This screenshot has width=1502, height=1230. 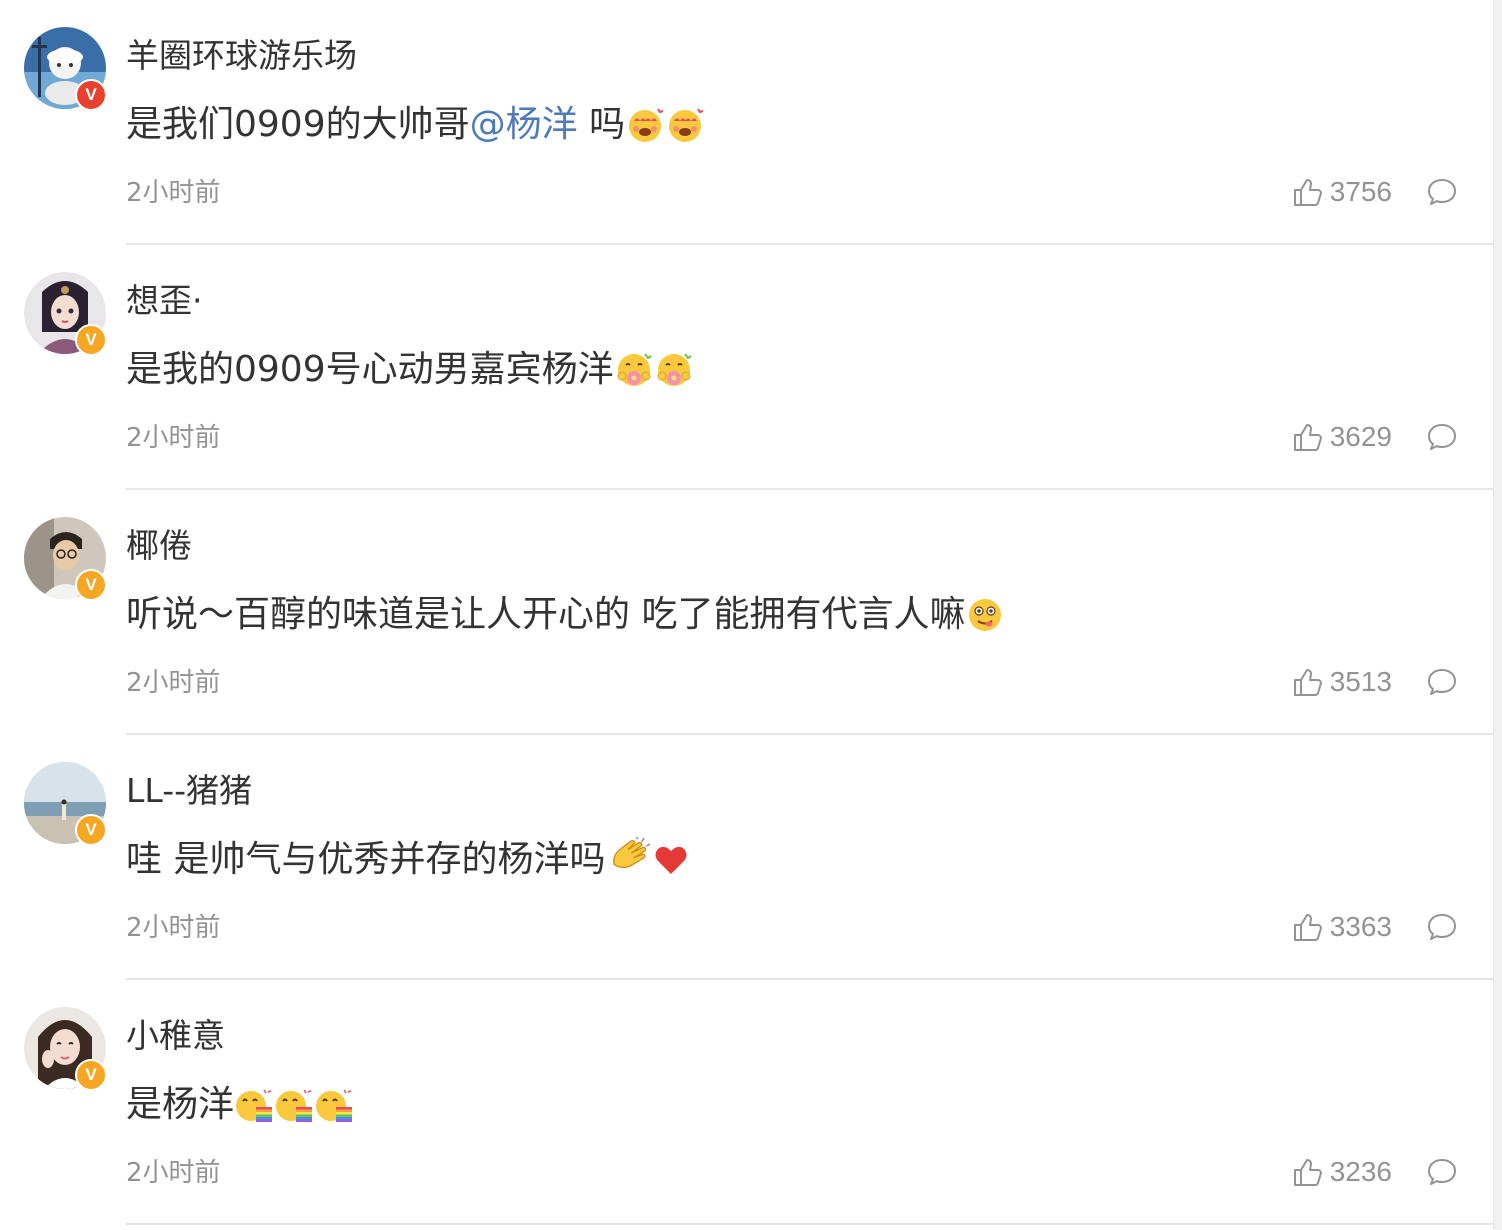 What do you see at coordinates (1360, 191) in the screenshot?
I see `like-count: 3756` at bounding box center [1360, 191].